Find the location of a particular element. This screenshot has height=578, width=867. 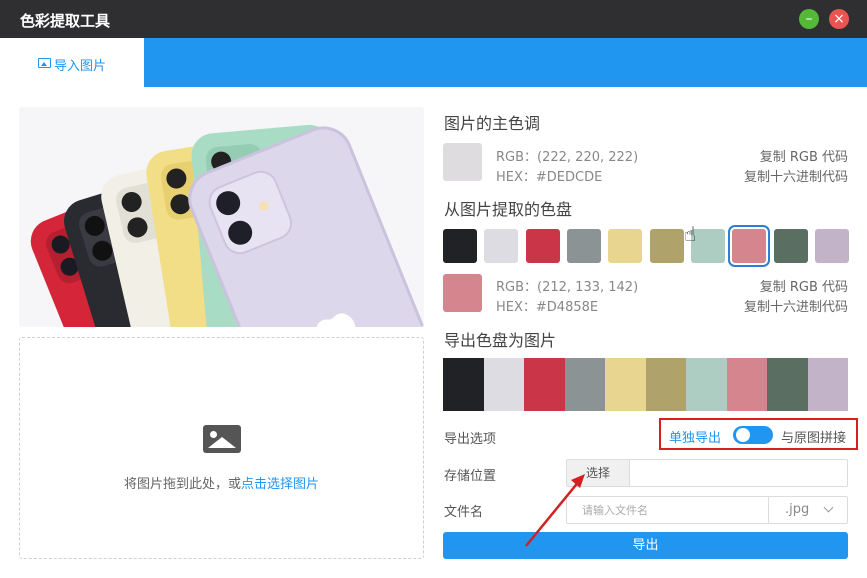

extension-value: .jpg is located at coordinates (797, 509).